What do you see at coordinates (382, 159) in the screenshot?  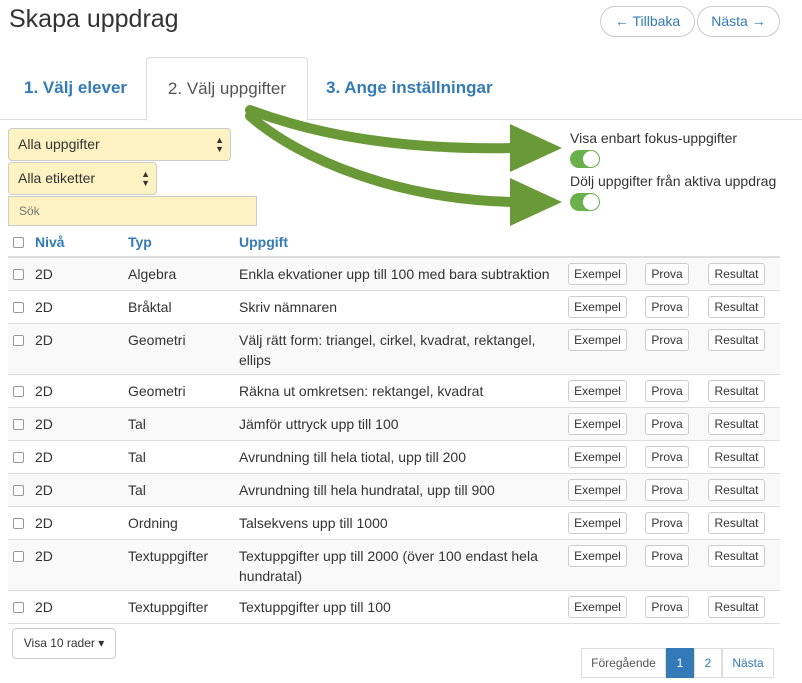 I see `annotation-arrow-hide` at bounding box center [382, 159].